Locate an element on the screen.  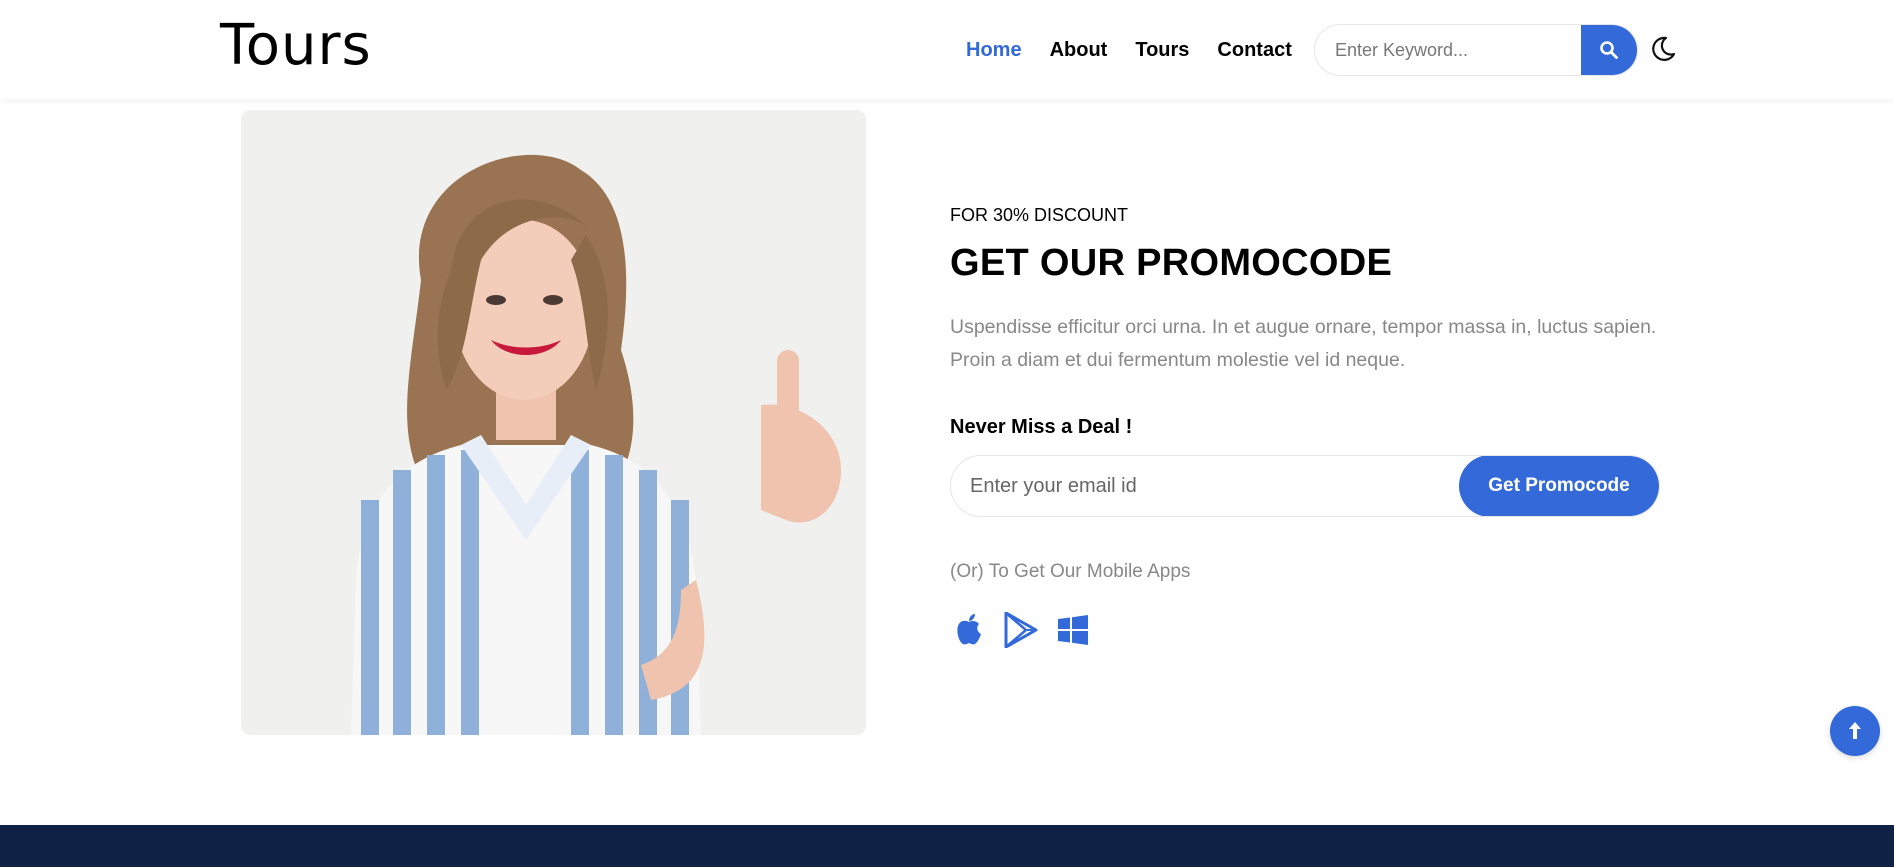
nav-home: Home is located at coordinates (994, 50).